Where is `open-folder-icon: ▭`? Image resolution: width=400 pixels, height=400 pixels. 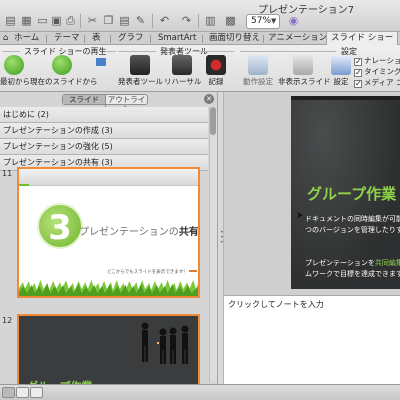 open-folder-icon: ▭ is located at coordinates (42, 21).